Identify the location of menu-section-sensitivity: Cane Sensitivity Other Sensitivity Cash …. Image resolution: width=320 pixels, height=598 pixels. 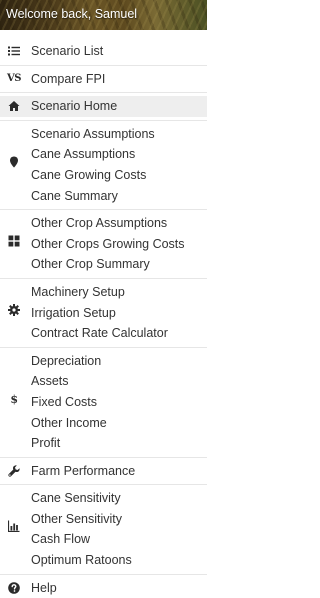
(103, 530).